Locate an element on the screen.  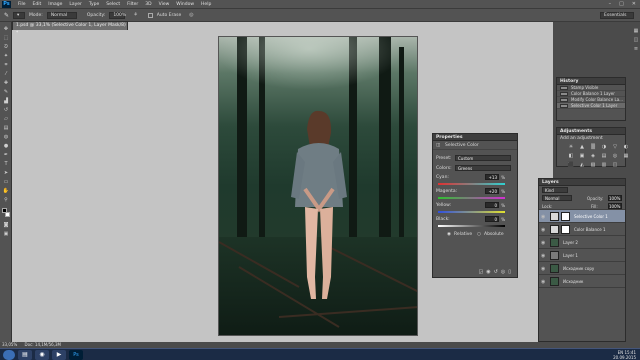
background-color-swatch is located at coordinates (7, 214).